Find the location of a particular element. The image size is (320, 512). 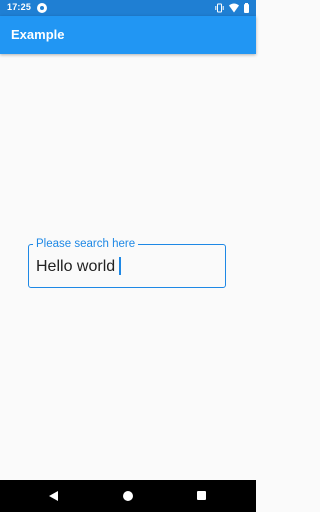

navigation-bar is located at coordinates (128, 496).